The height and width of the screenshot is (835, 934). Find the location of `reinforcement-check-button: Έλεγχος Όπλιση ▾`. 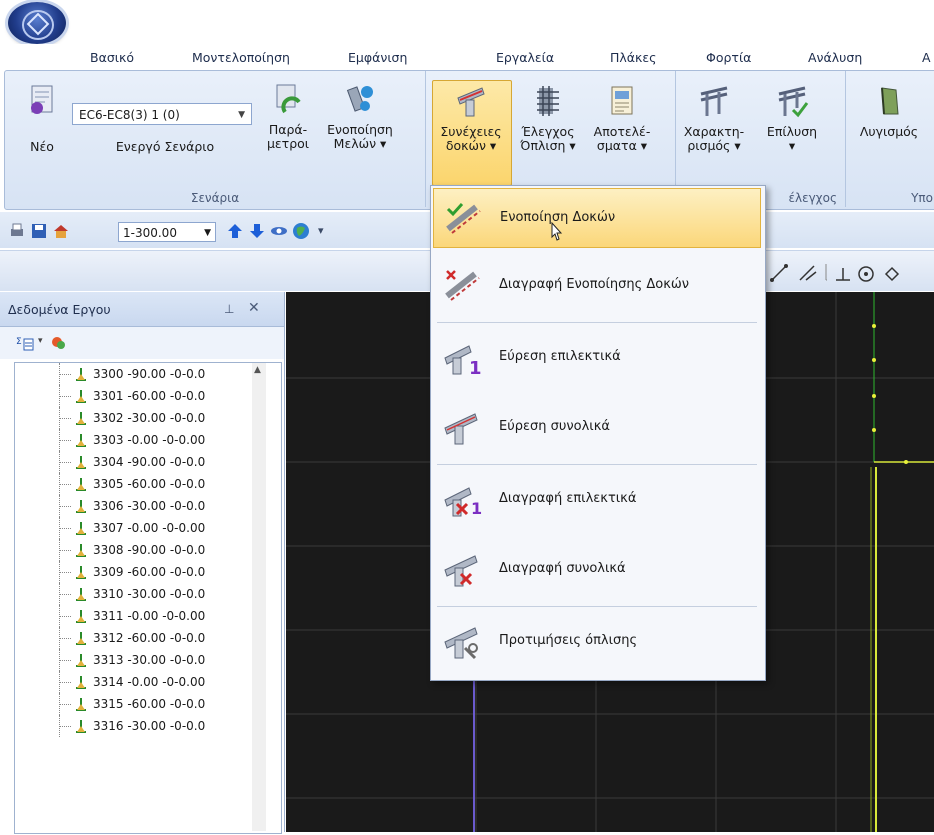

reinforcement-check-button: Έλεγχος Όπλιση ▾ is located at coordinates (548, 118).